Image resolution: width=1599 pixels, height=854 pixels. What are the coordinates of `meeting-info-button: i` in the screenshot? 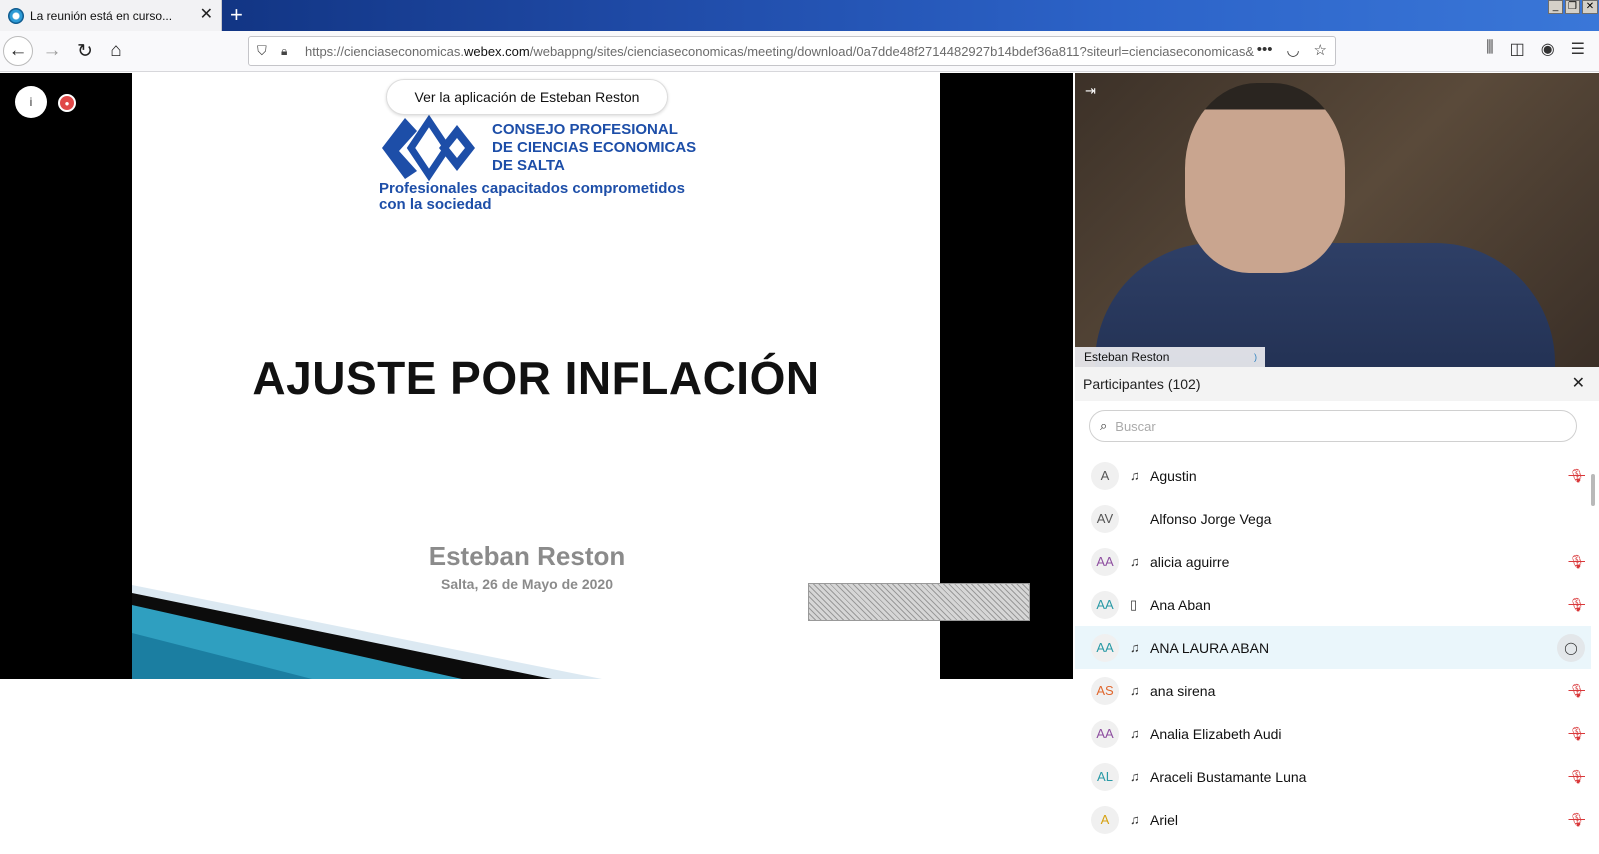 It's located at (31, 102).